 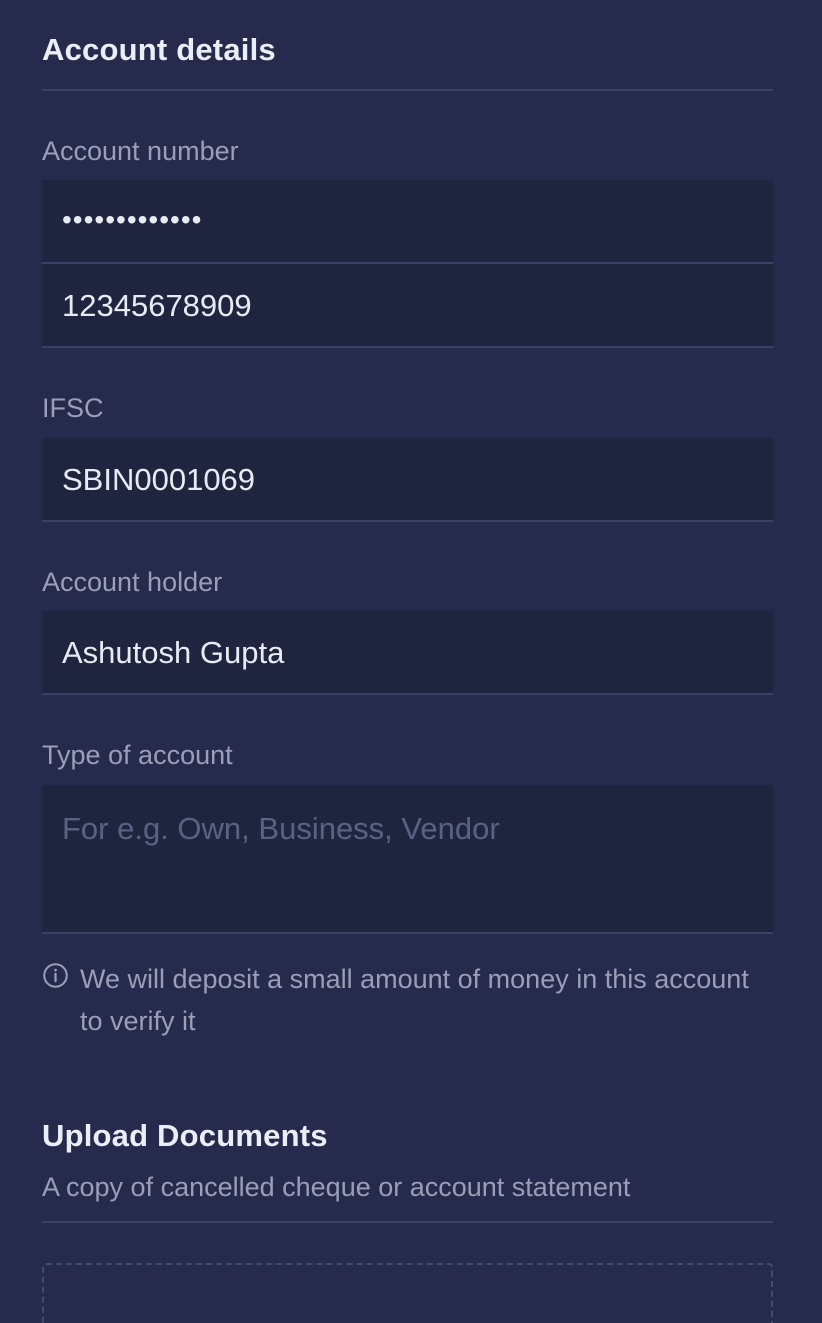 What do you see at coordinates (132, 219) in the screenshot?
I see `account-number-masked-value: •••••••••••••` at bounding box center [132, 219].